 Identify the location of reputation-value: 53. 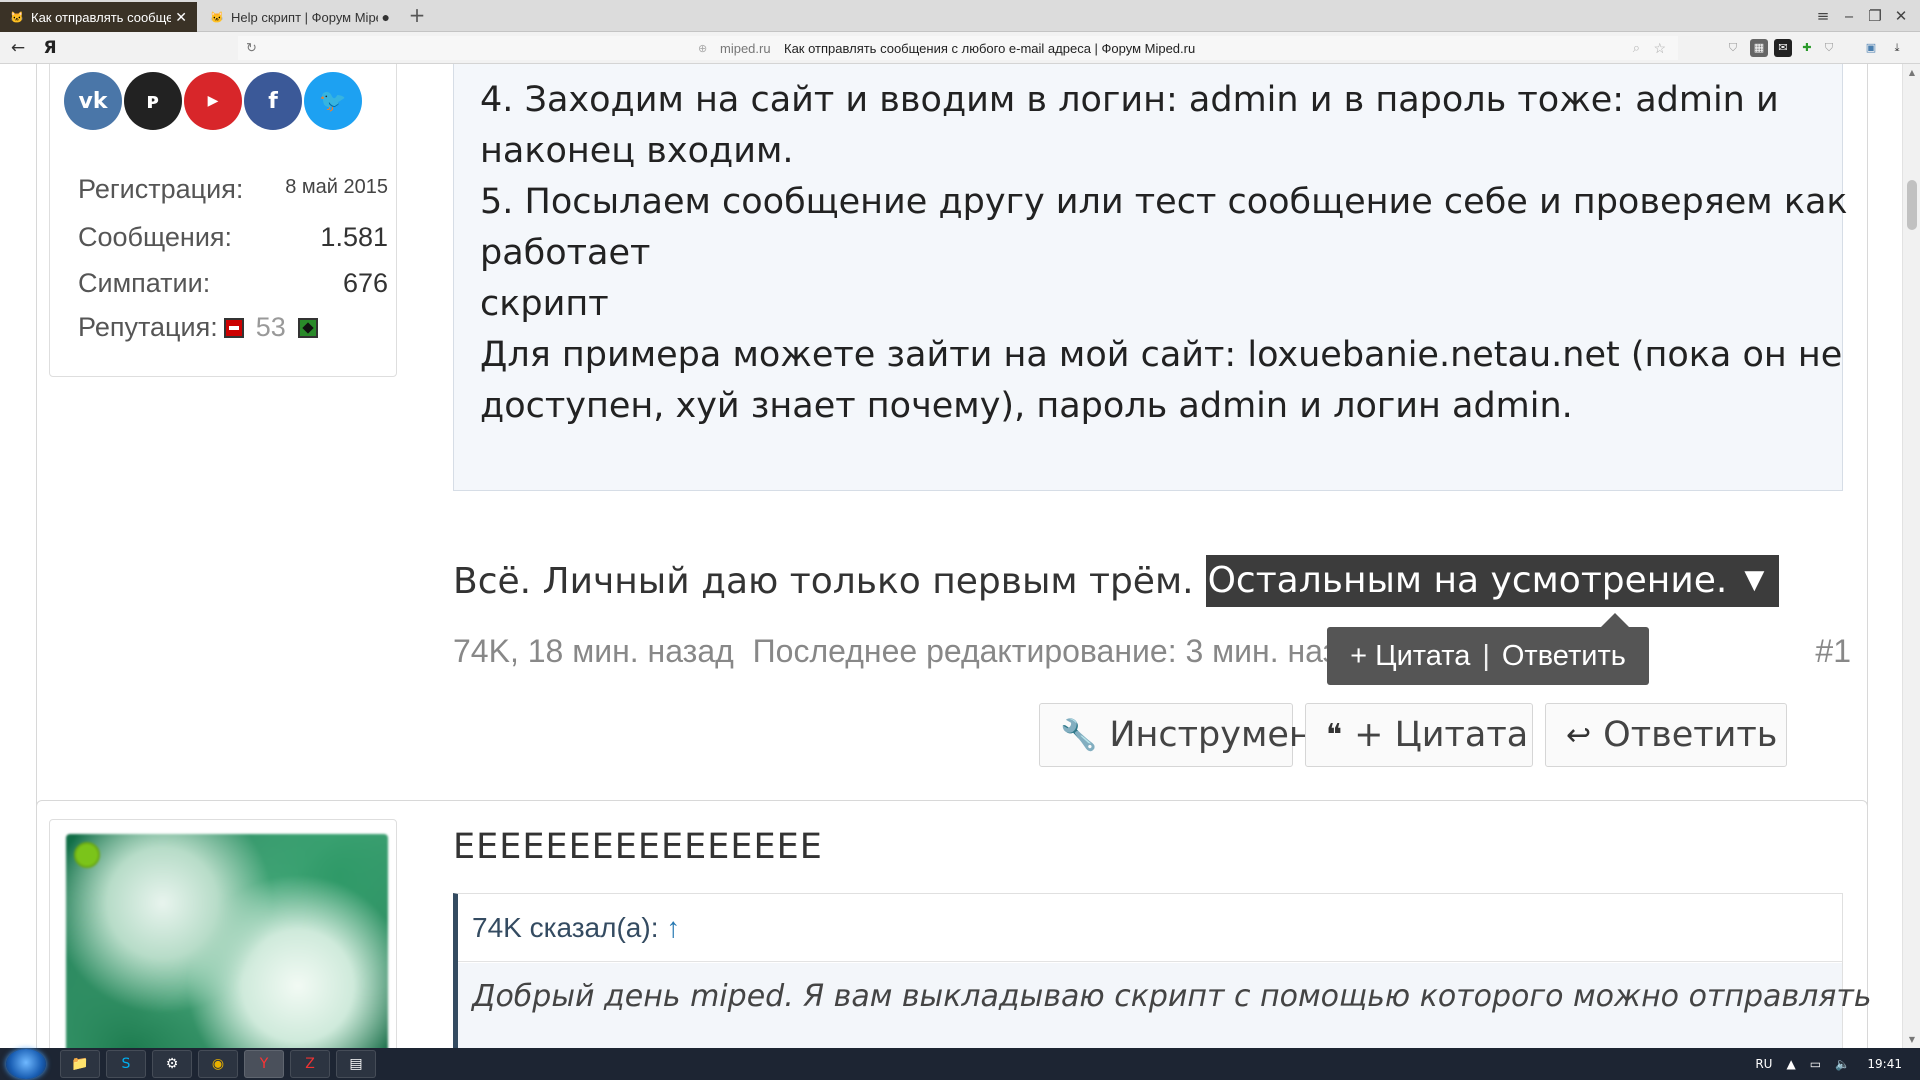
(270, 327).